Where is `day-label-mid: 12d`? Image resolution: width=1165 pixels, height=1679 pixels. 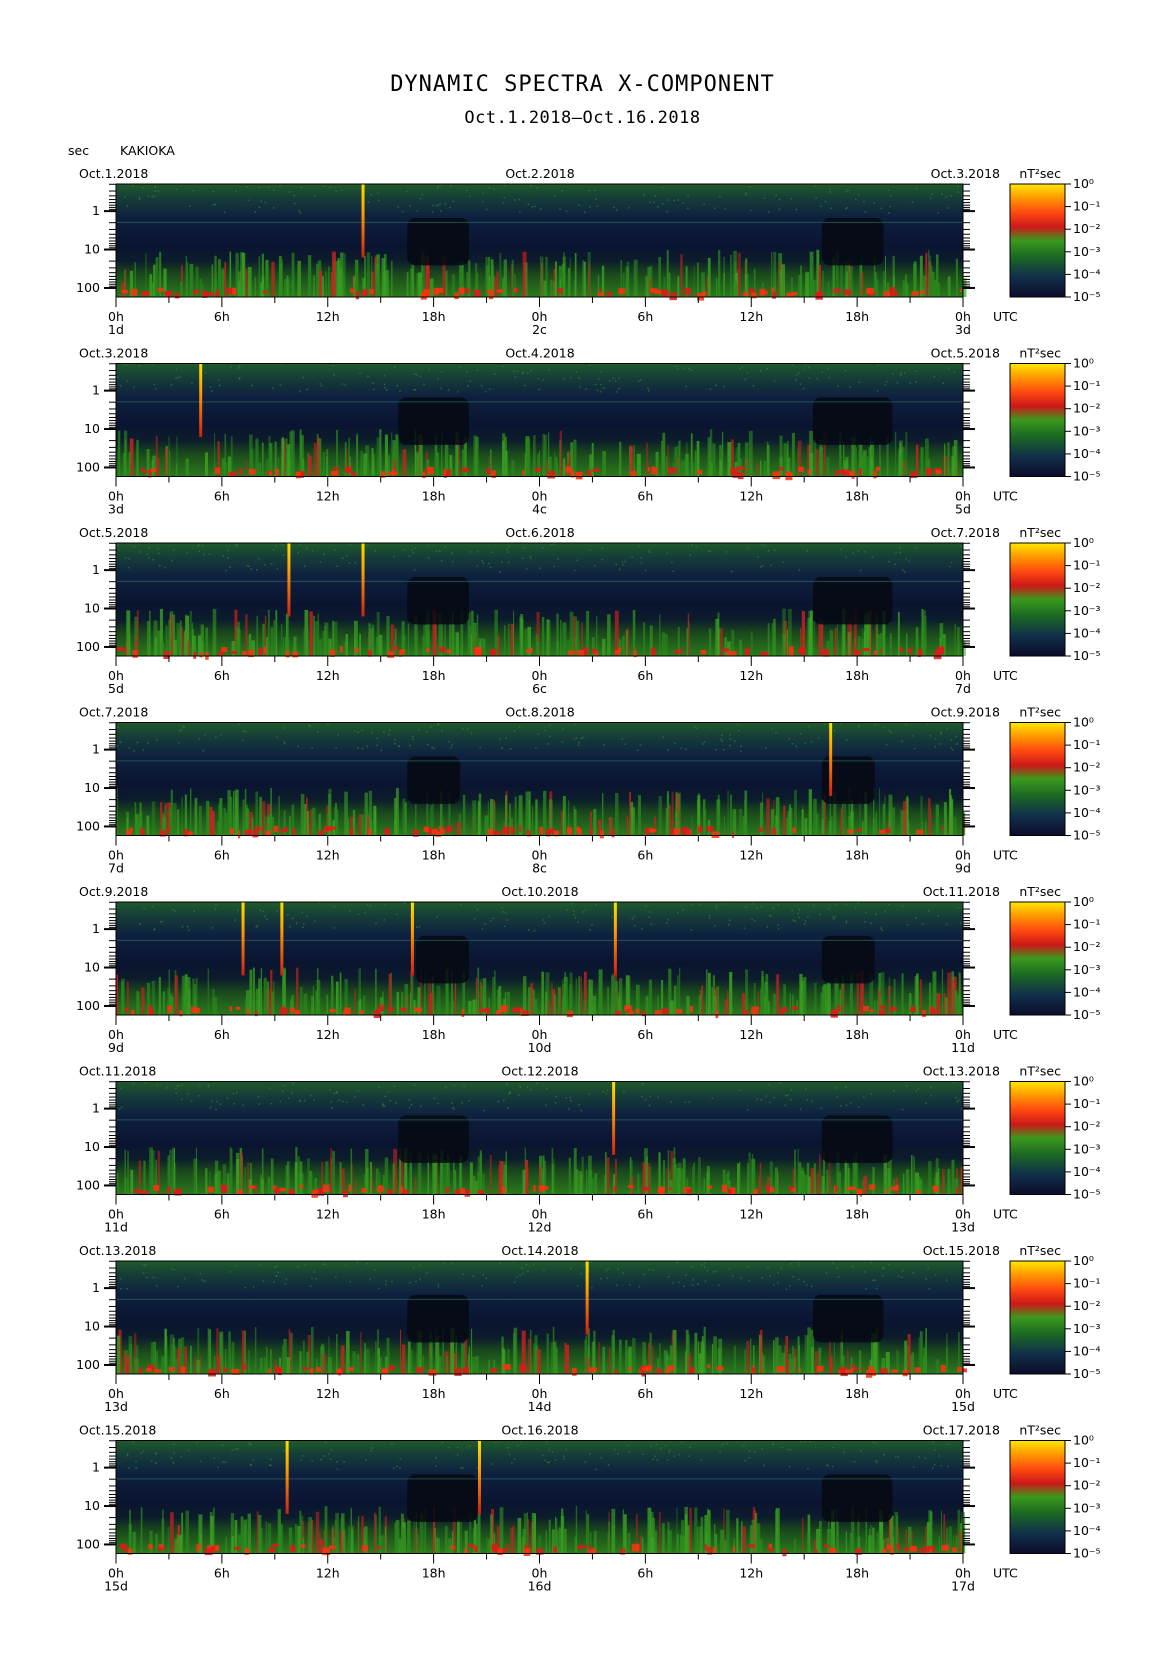
day-label-mid: 12d is located at coordinates (540, 1227).